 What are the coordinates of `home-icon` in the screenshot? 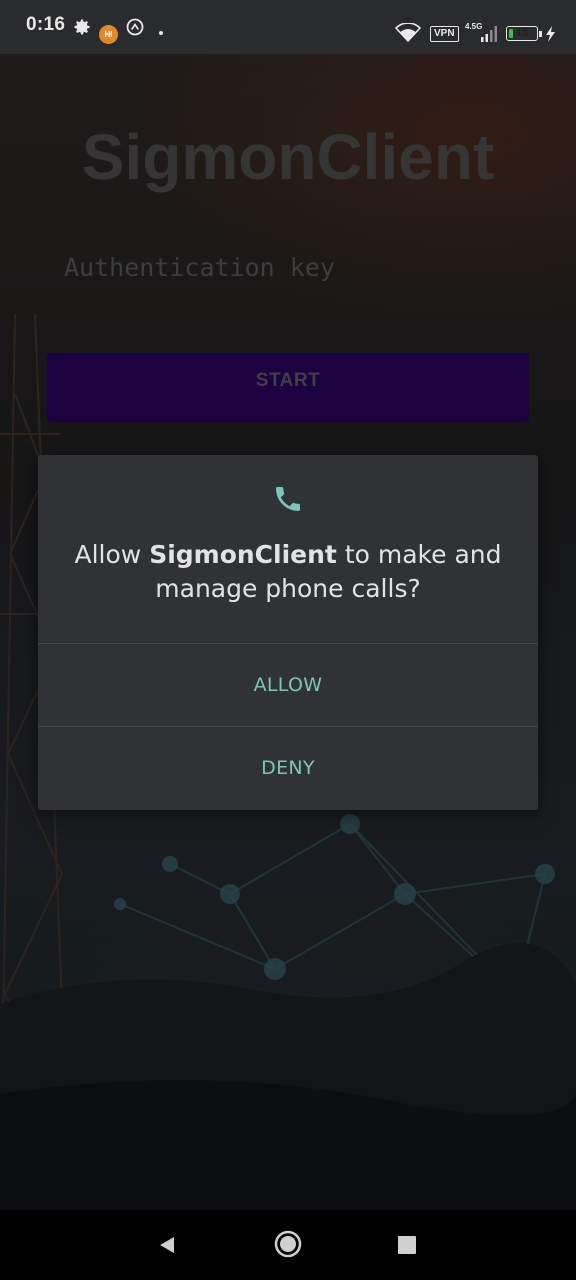 It's located at (288, 1244).